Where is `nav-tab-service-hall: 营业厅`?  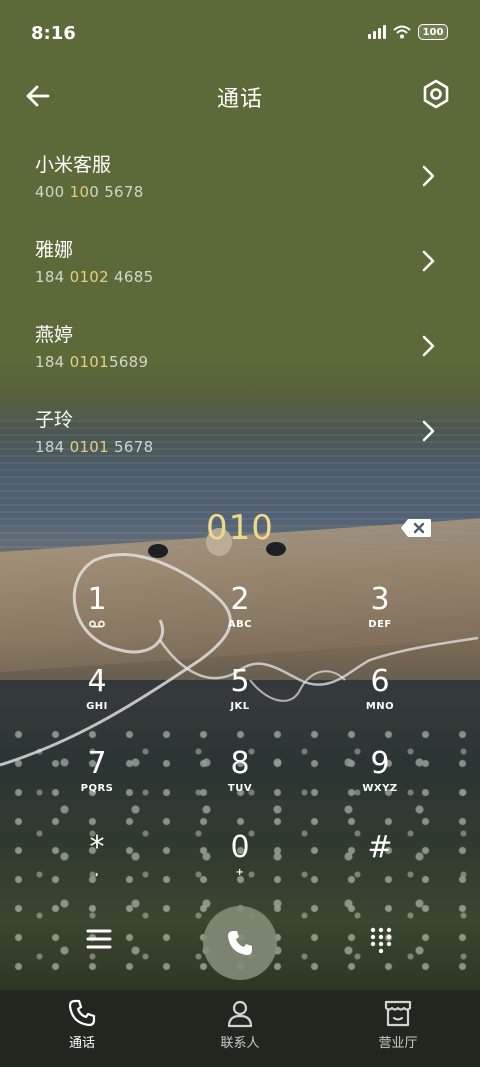 nav-tab-service-hall: 营业厅 is located at coordinates (398, 1024).